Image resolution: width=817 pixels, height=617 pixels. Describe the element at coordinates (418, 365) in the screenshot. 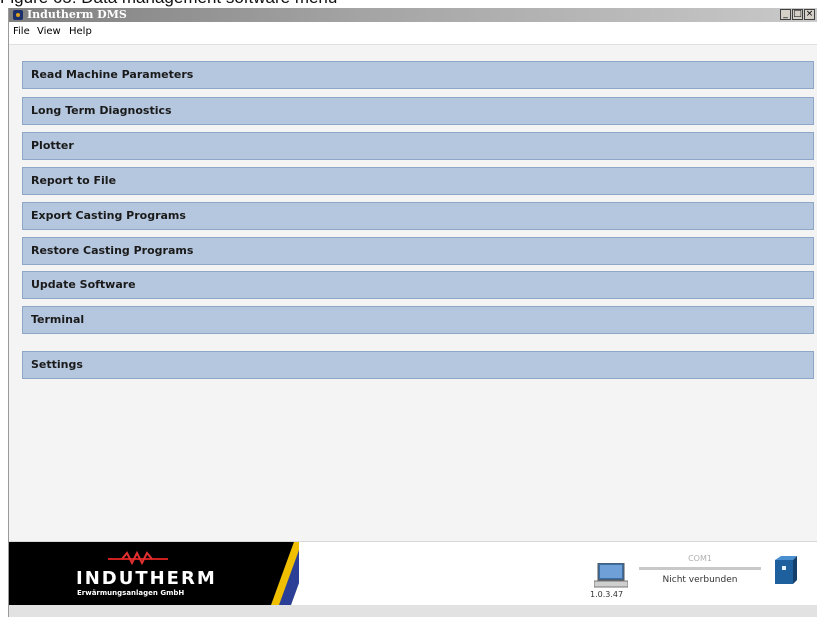

I see `settings-button: Settings` at that location.